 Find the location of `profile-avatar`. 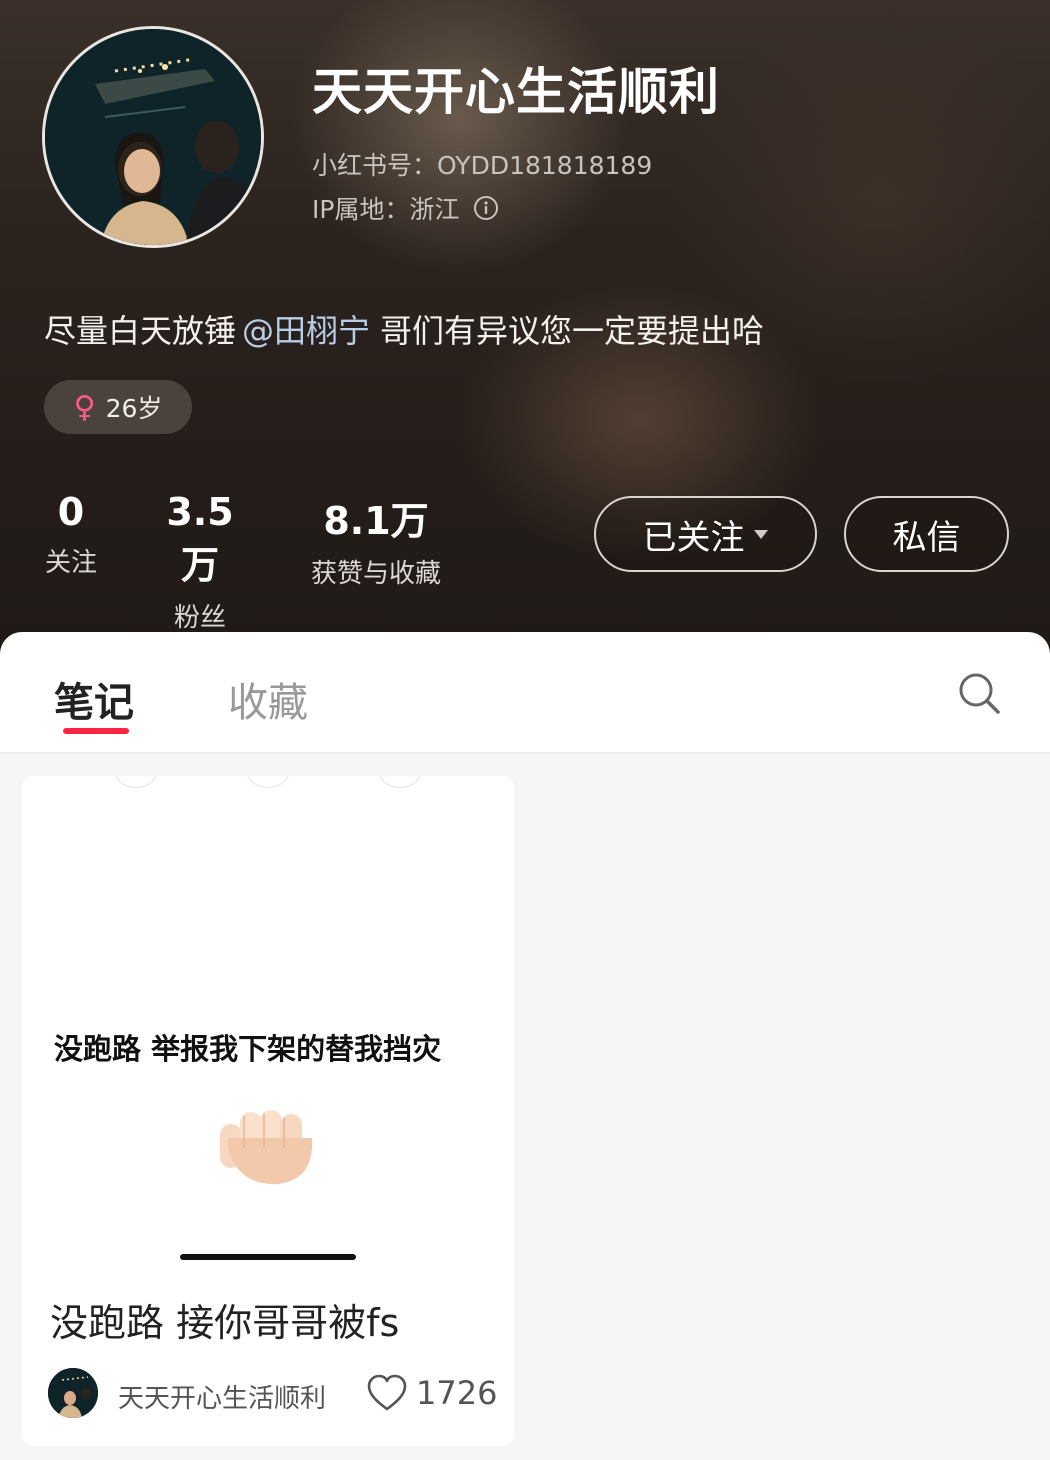

profile-avatar is located at coordinates (153, 137).